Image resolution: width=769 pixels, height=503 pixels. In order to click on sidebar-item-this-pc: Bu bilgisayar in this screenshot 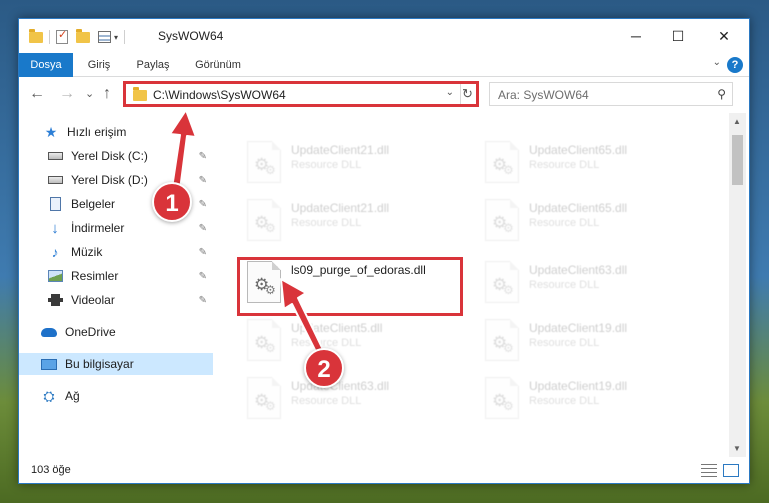, I will do `click(116, 364)`.